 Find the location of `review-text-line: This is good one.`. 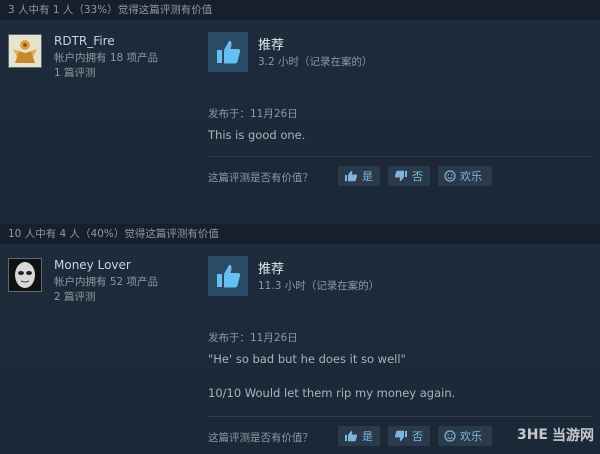

review-text-line: This is good one. is located at coordinates (257, 135).